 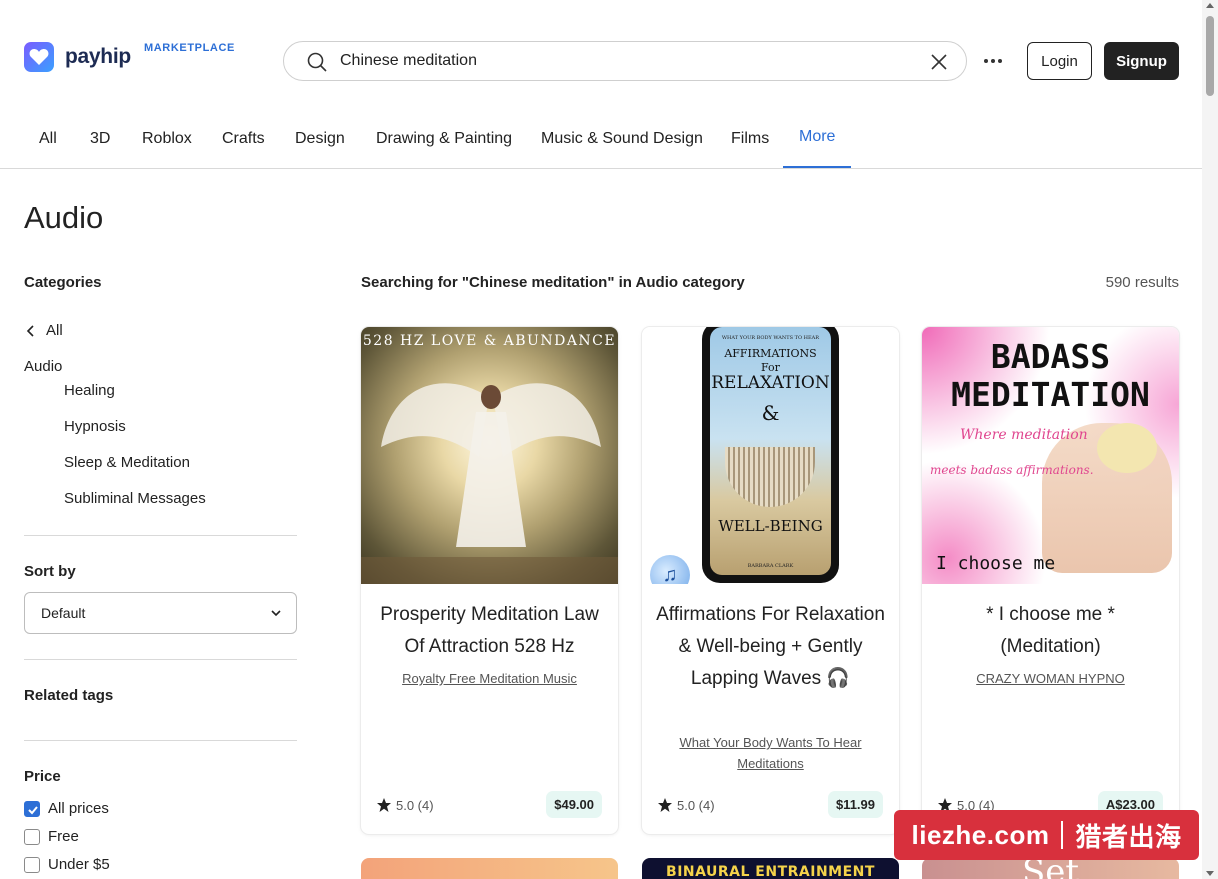 What do you see at coordinates (78, 808) in the screenshot?
I see `price-option-label: All prices` at bounding box center [78, 808].